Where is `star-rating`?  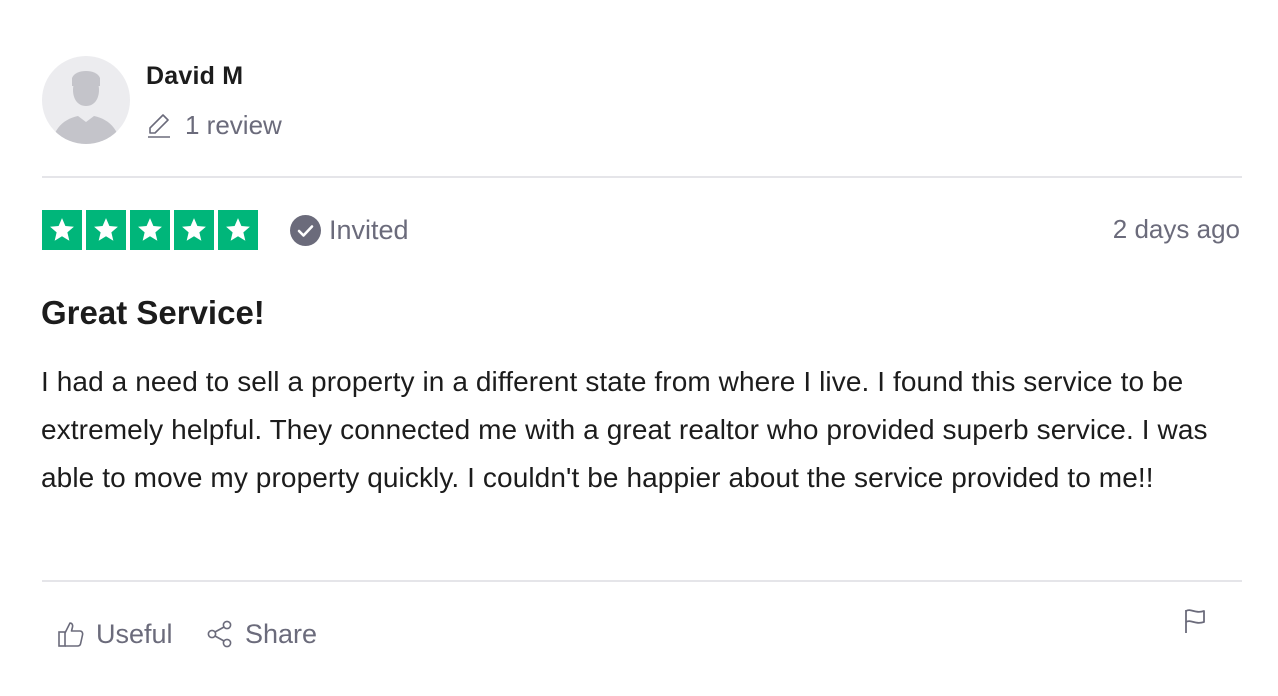 star-rating is located at coordinates (150, 230).